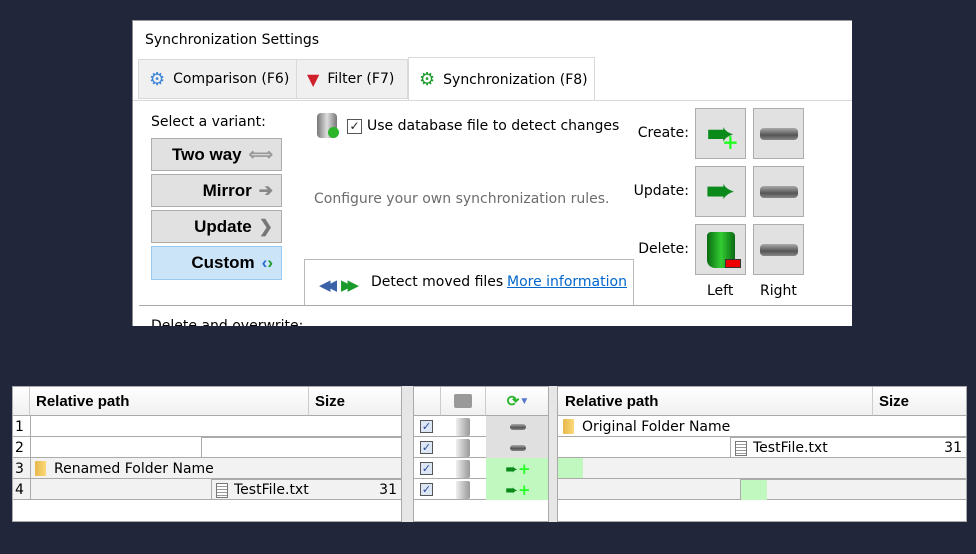 This screenshot has height=554, width=976. What do you see at coordinates (723, 249) in the screenshot?
I see `recycle-icon` at bounding box center [723, 249].